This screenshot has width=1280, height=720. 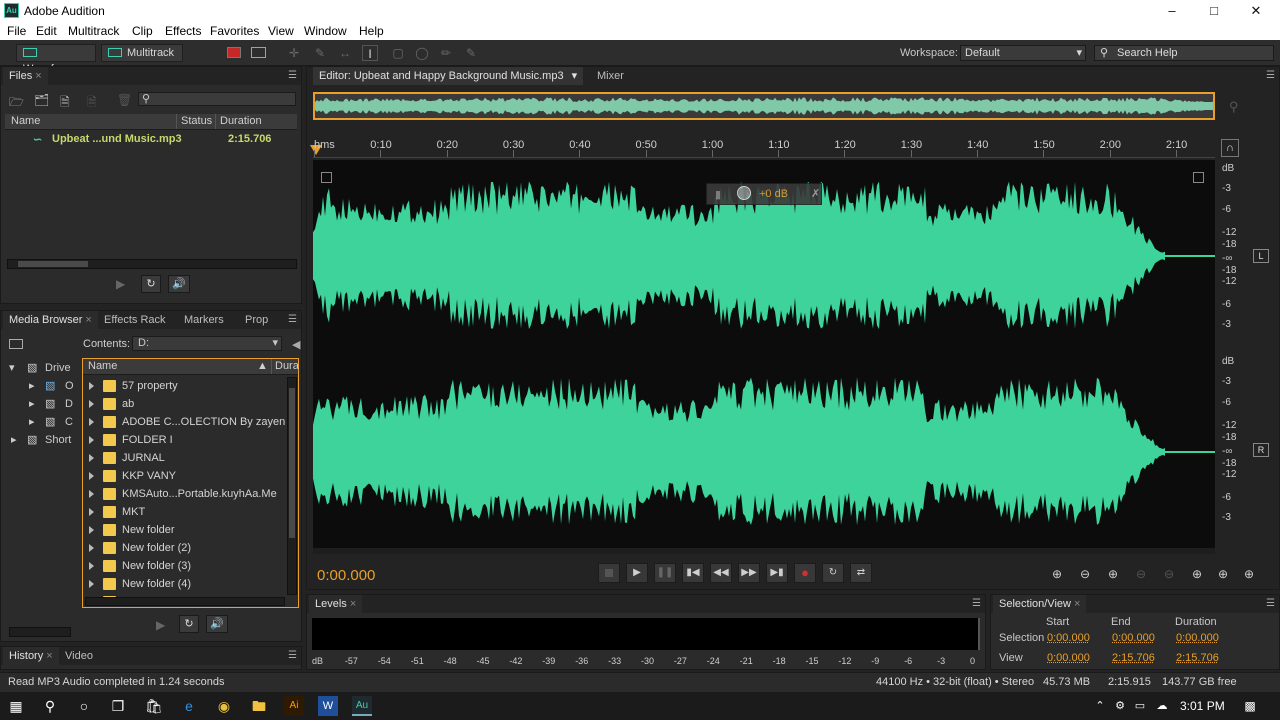 What do you see at coordinates (833, 573) in the screenshot?
I see `loop-button: ↻` at bounding box center [833, 573].